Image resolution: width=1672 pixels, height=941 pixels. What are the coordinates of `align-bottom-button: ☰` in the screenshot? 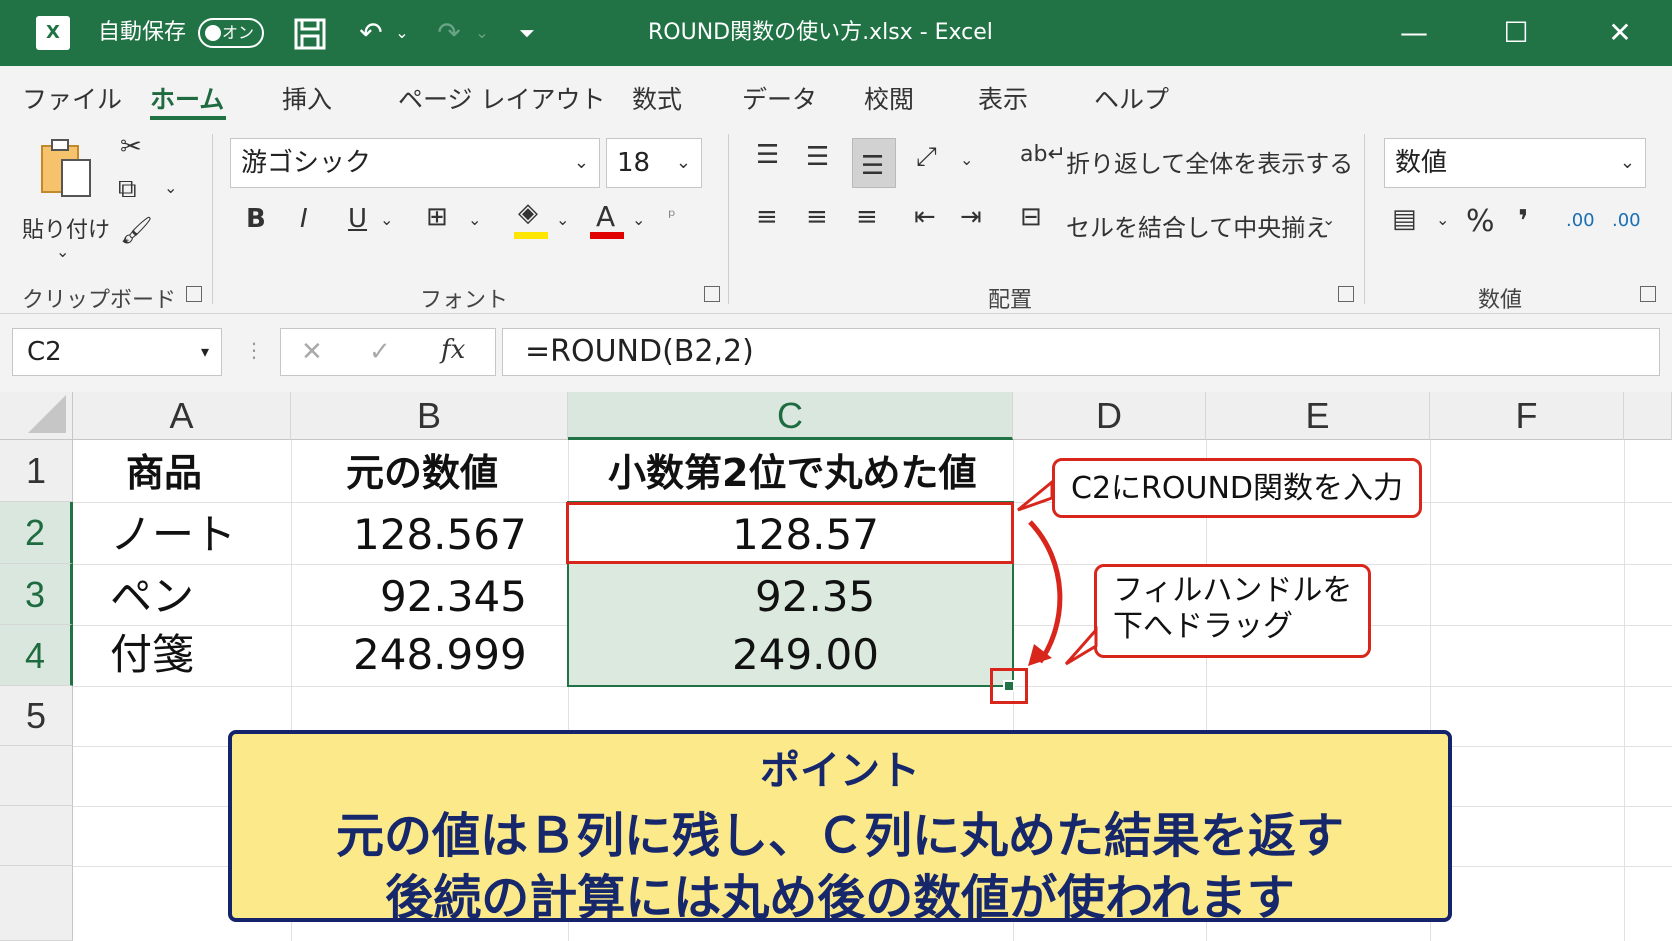 It's located at (874, 163).